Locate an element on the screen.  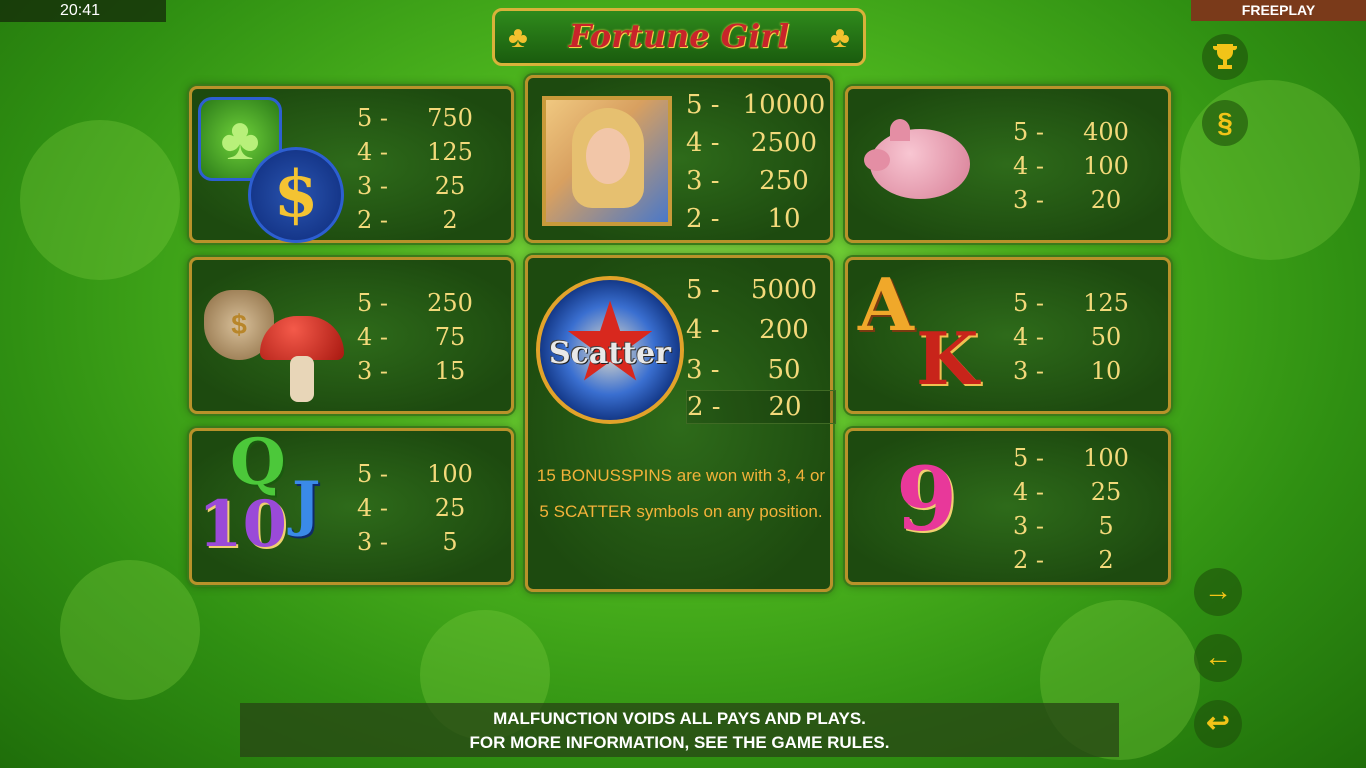
rules-button: § is located at coordinates (1225, 123).